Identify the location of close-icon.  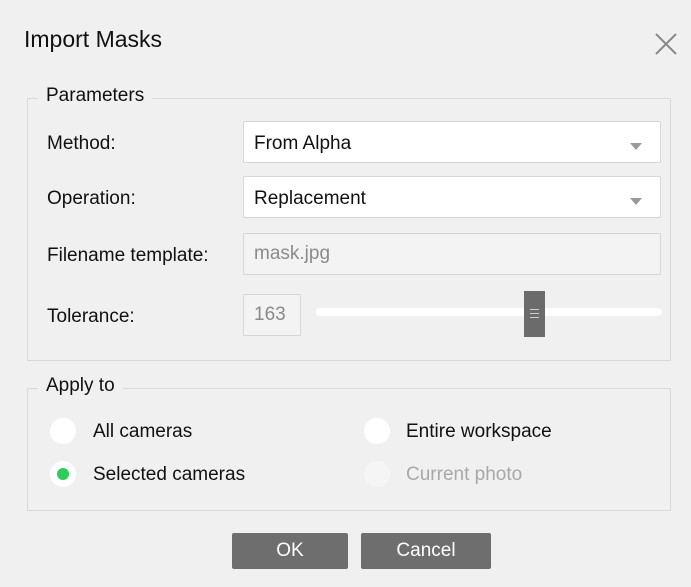
(666, 44).